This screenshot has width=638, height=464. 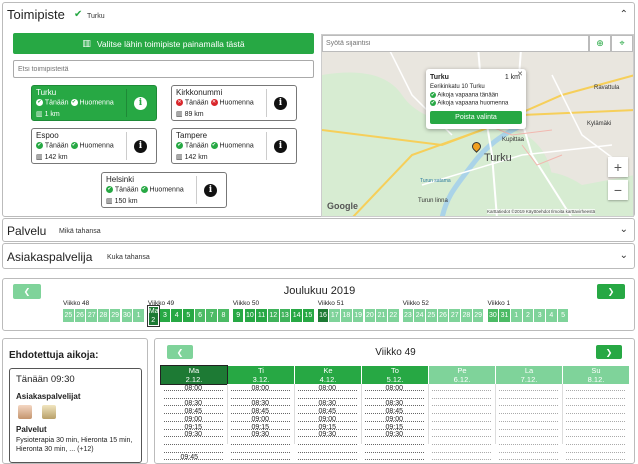 I want to click on calendar-day: 23, so click(x=408, y=315).